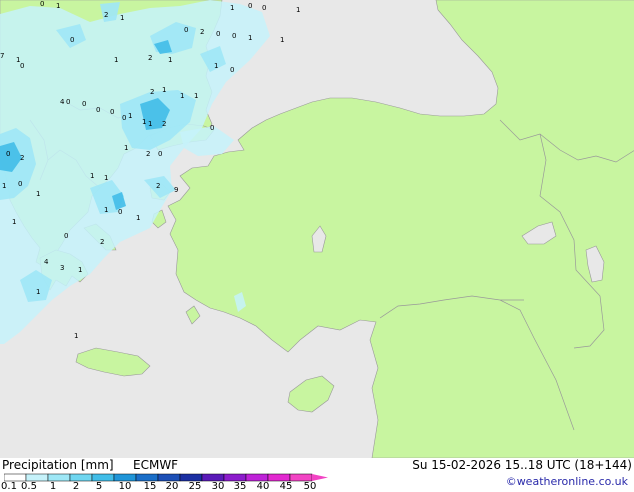 This screenshot has height=492, width=634. I want to click on model-name: ECMWF, so click(156, 465).